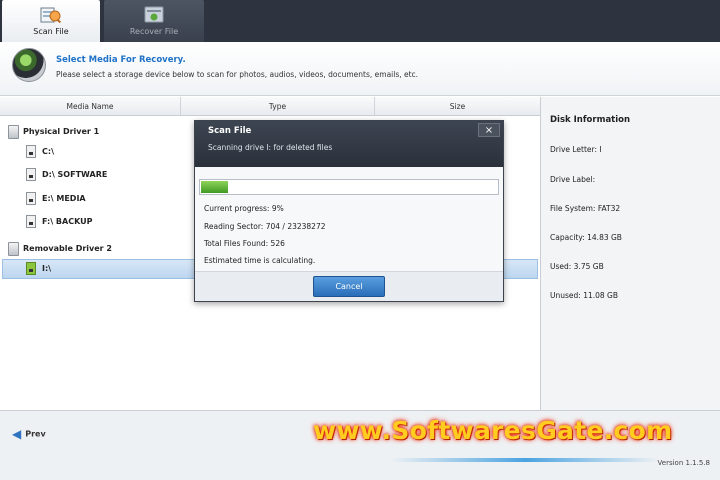  What do you see at coordinates (75, 174) in the screenshot?
I see `drive-label: D:\ SOFTWARE` at bounding box center [75, 174].